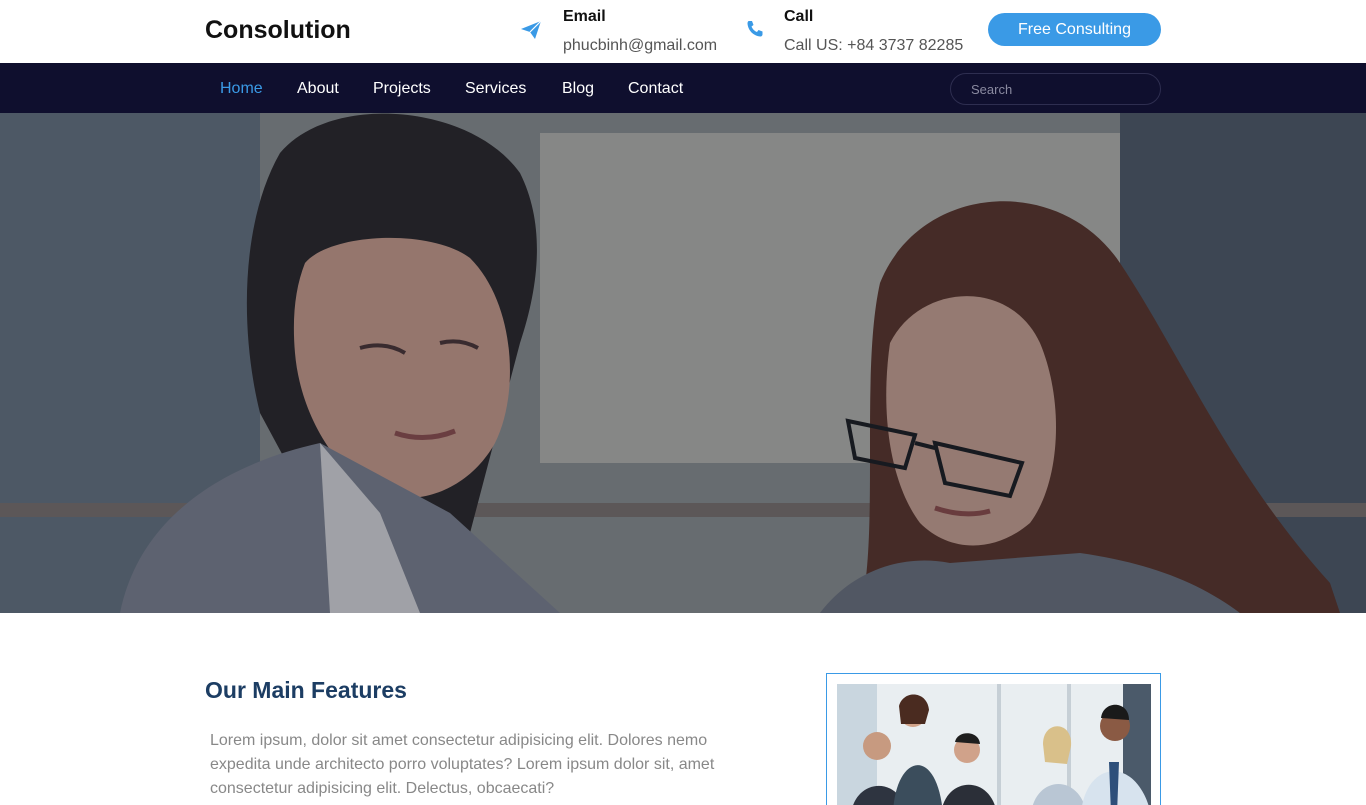  I want to click on nav-home: Home, so click(241, 89).